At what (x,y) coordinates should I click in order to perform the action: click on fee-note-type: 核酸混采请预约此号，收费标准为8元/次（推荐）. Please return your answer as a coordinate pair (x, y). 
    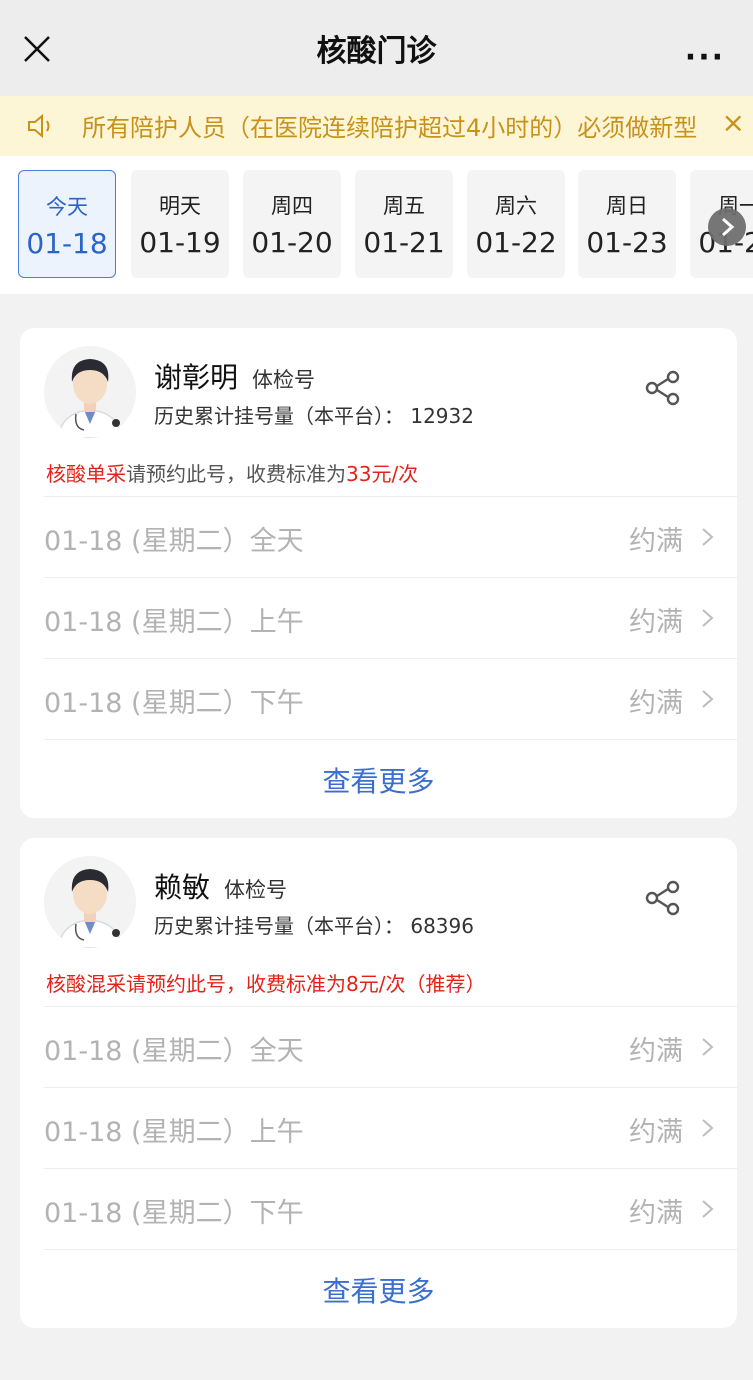
    Looking at the image, I should click on (266, 984).